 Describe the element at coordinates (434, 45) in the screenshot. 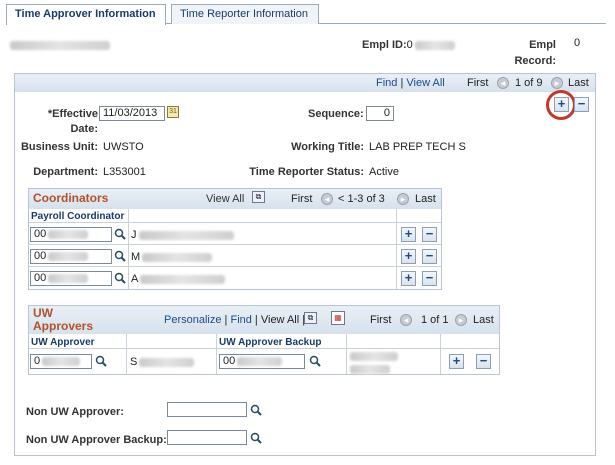

I see `empl-id-redacted` at that location.